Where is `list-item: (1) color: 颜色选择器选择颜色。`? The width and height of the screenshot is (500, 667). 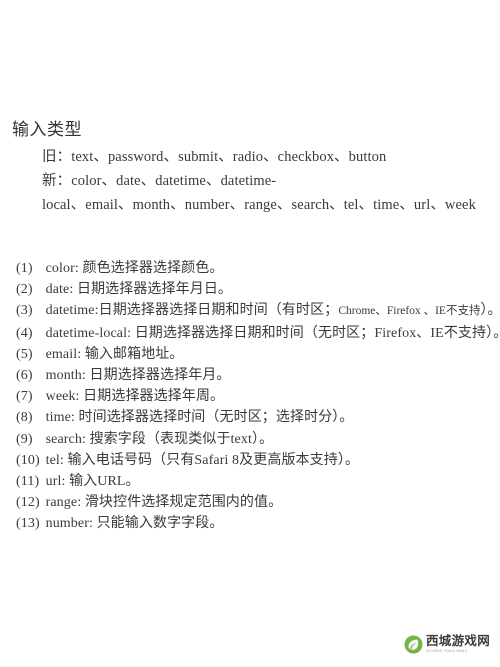
list-item: (1) color: 颜色选择器选择颜色。 is located at coordinates (250, 268).